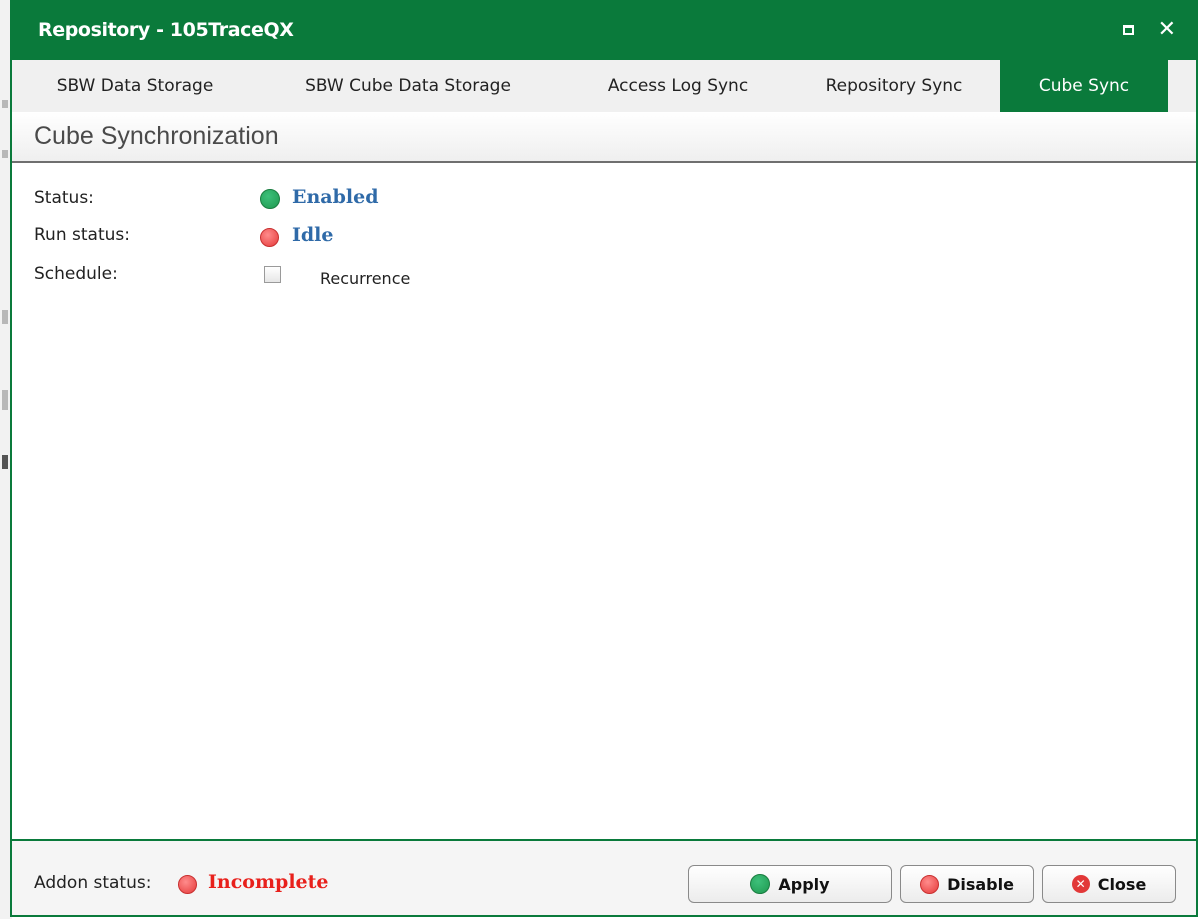 This screenshot has height=919, width=1200. Describe the element at coordinates (135, 86) in the screenshot. I see `tab-sbw-data-storage: SBW Data Storage` at that location.